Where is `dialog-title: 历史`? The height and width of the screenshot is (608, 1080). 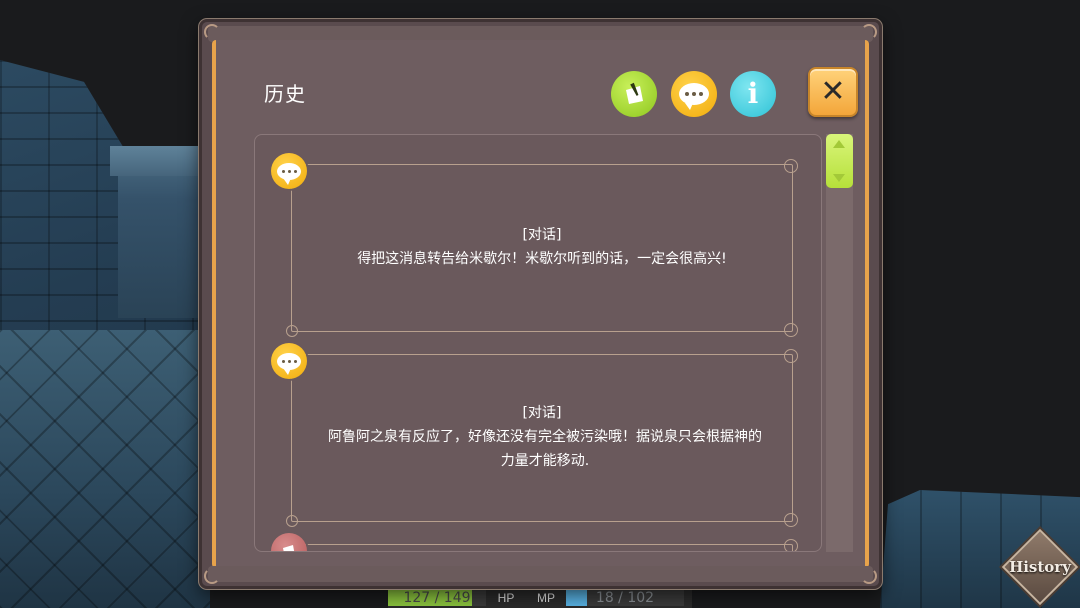 dialog-title: 历史 is located at coordinates (285, 94).